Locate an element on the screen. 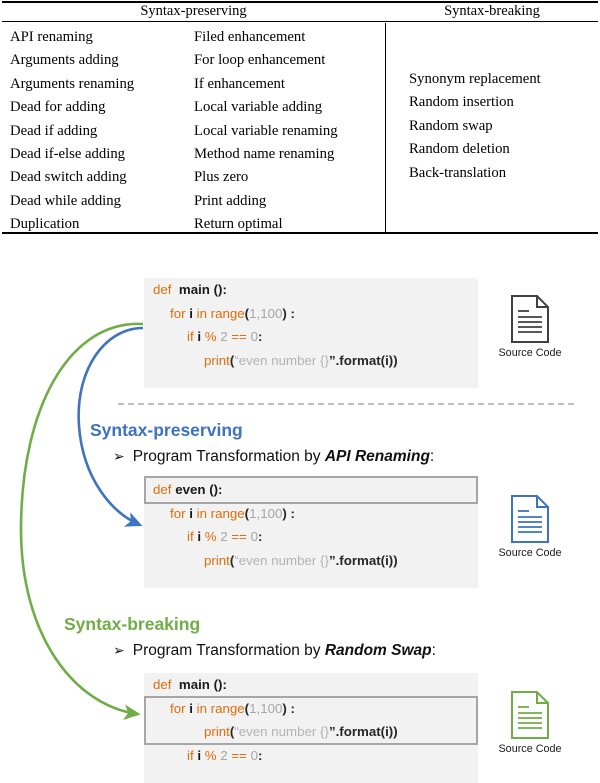 This screenshot has width=600, height=783. source-code-icon-api-renaming: Source Code is located at coordinates (530, 526).